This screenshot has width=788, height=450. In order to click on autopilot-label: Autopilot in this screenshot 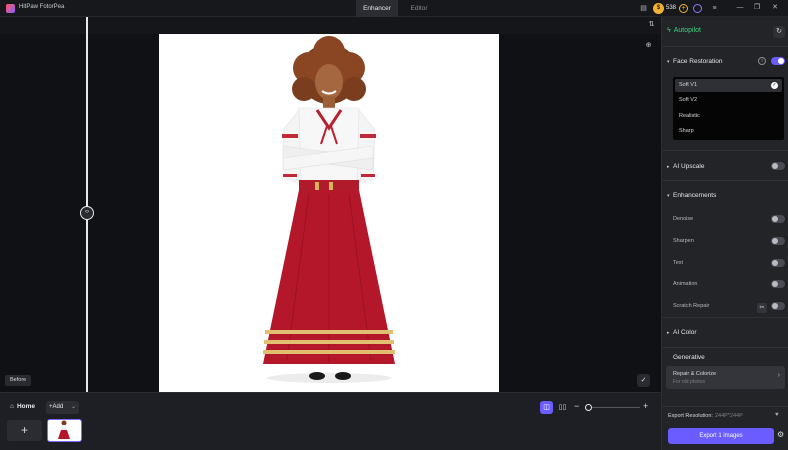, I will do `click(687, 30)`.